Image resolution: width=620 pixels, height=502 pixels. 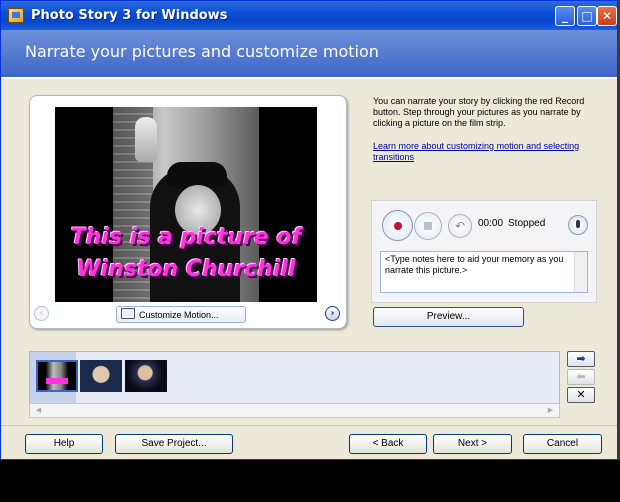 I want to click on photo-hand, so click(x=146, y=139).